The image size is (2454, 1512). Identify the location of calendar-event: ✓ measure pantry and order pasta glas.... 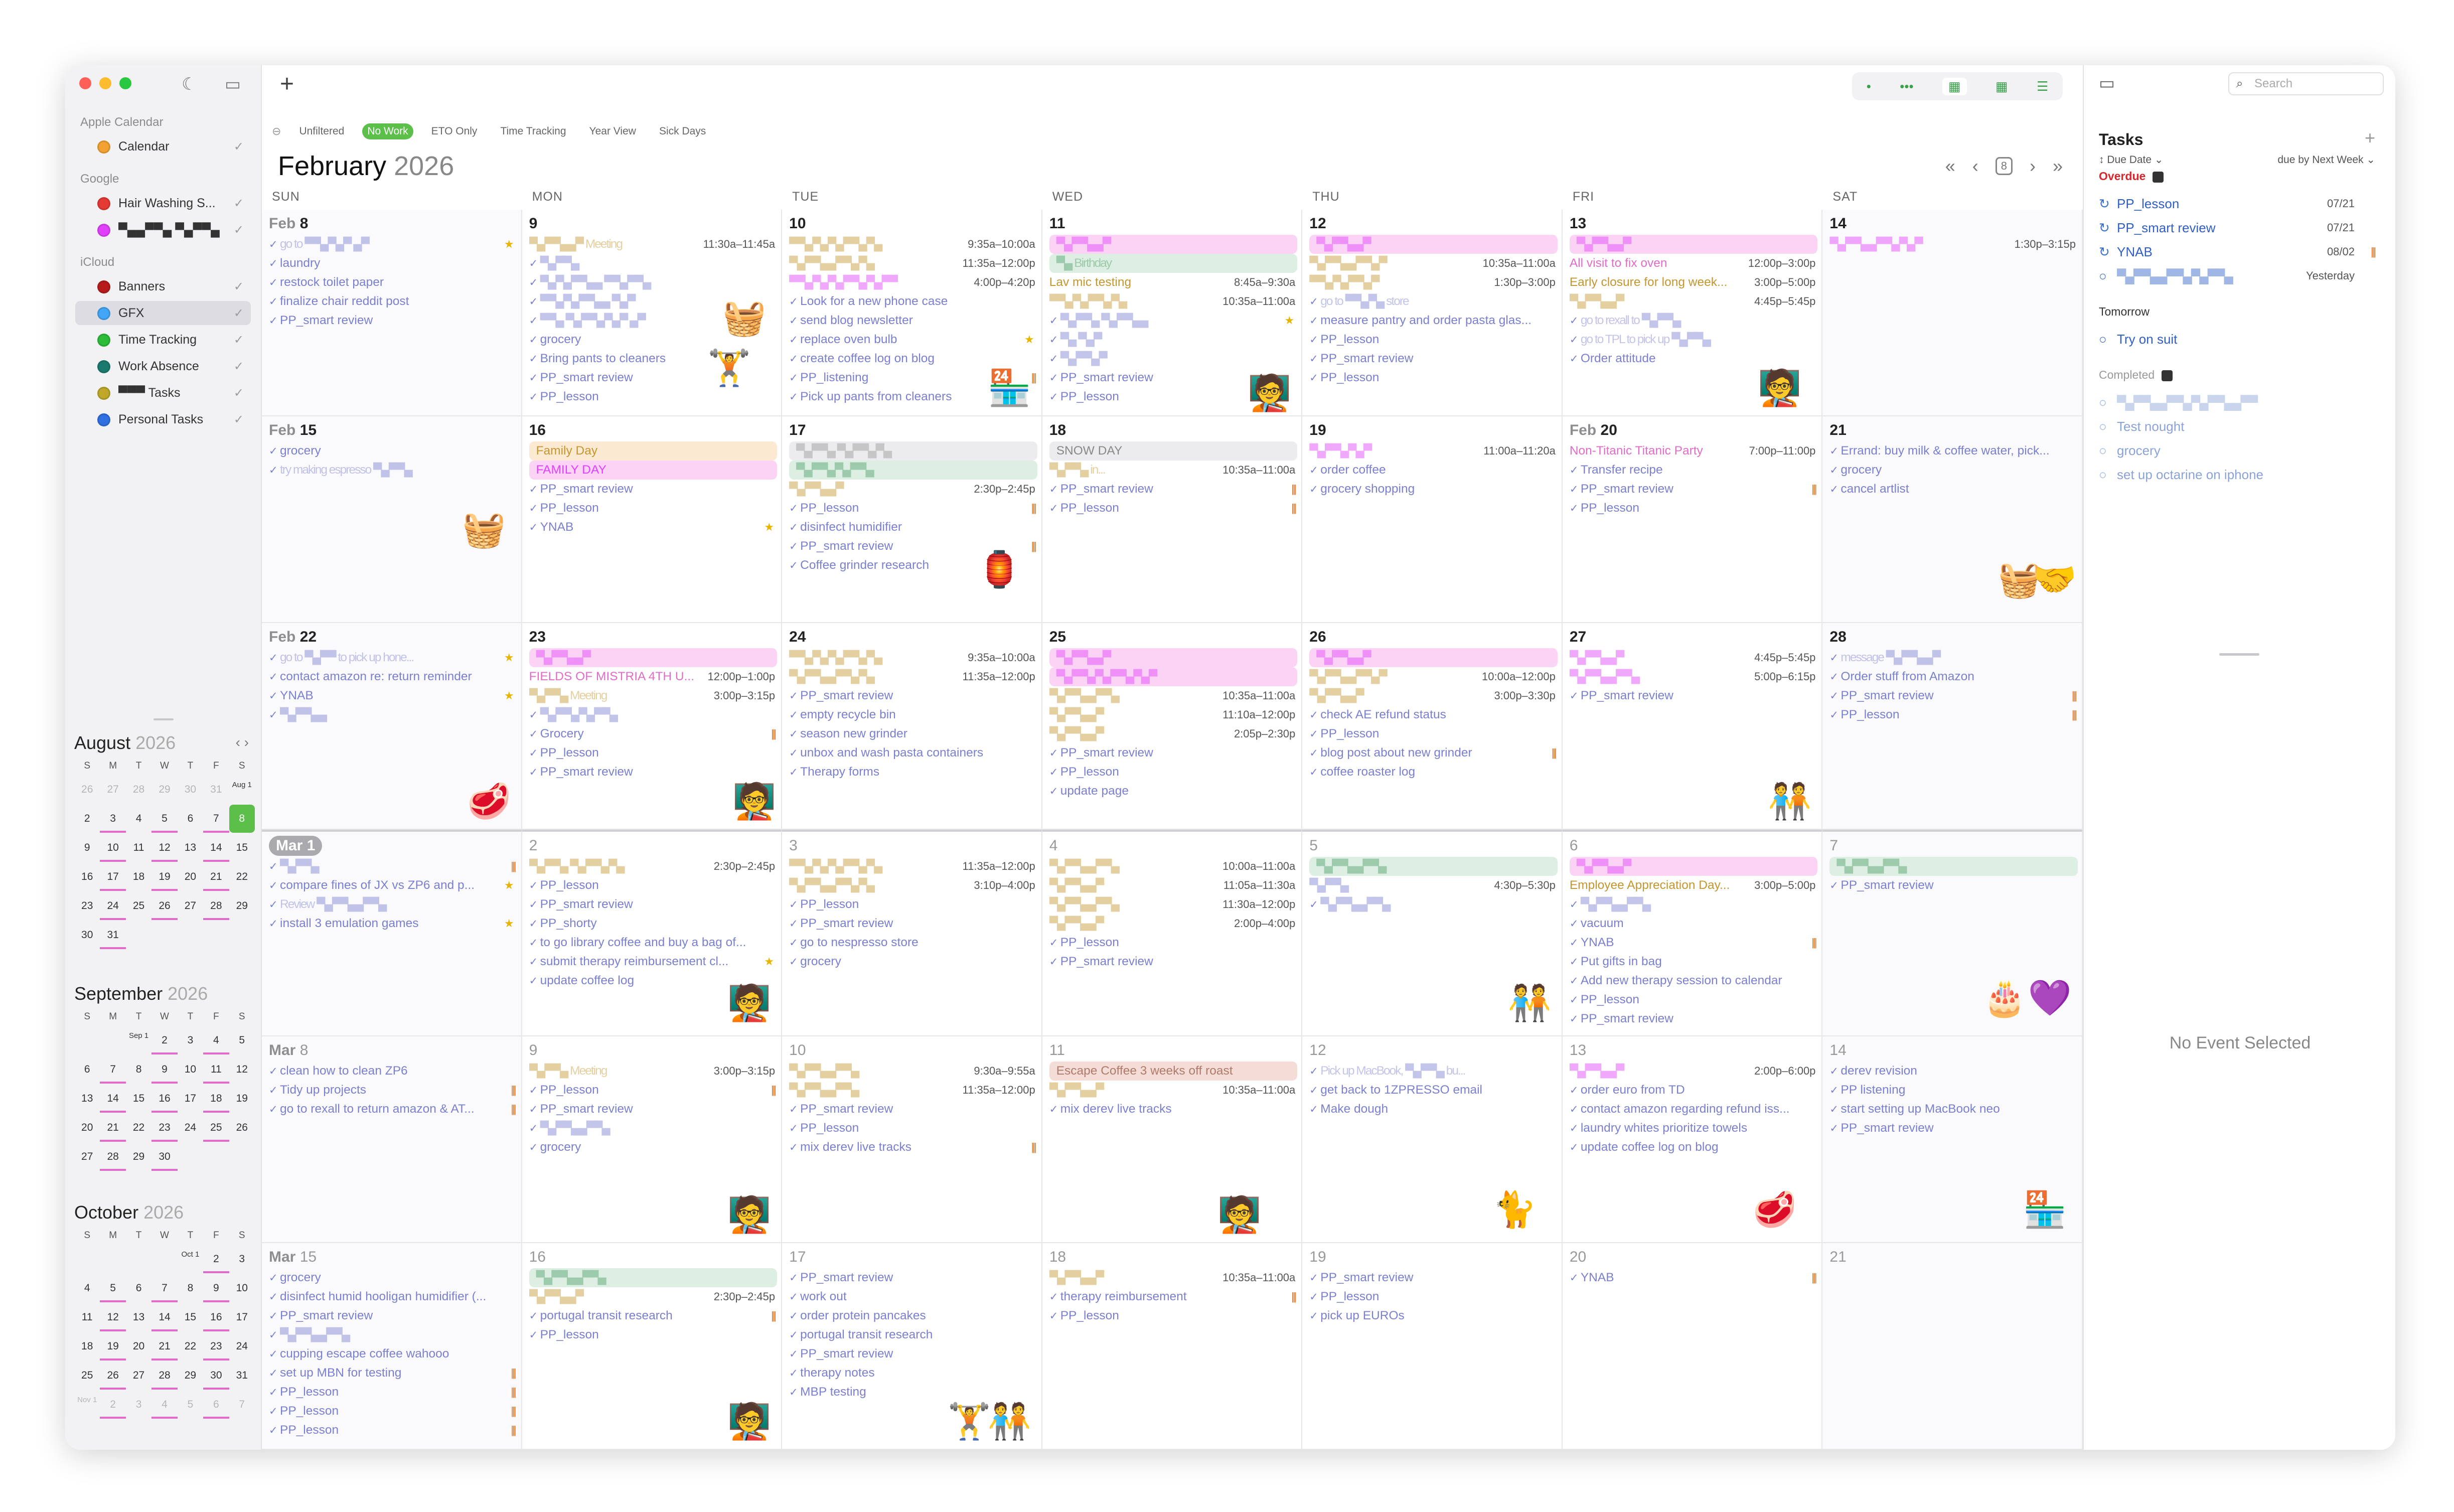
(1433, 320).